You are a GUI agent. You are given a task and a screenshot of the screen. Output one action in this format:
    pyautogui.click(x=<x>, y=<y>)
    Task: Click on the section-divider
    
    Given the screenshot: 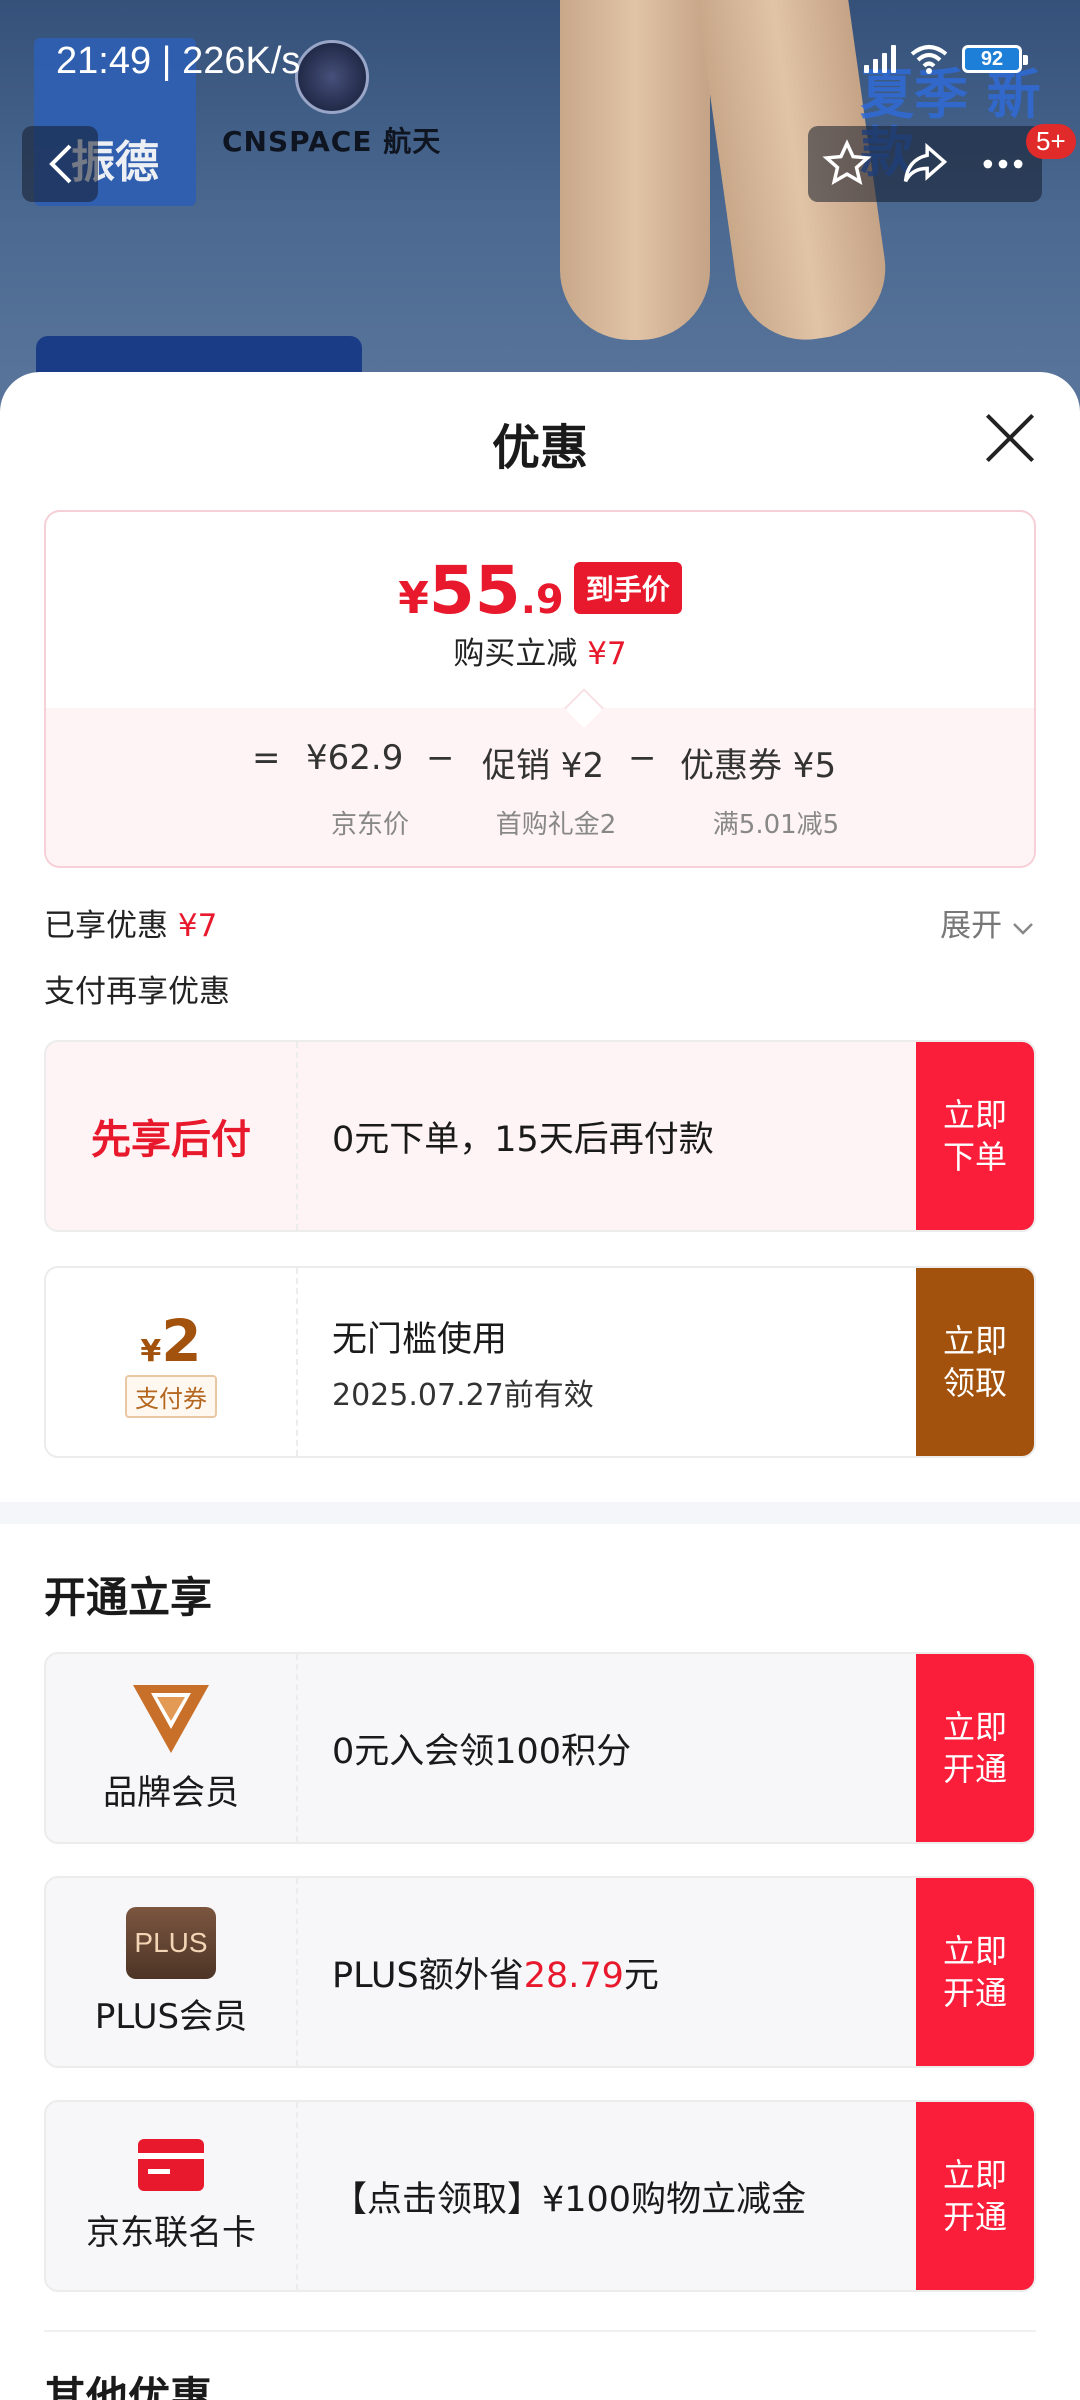 What is the action you would take?
    pyautogui.click(x=540, y=2331)
    